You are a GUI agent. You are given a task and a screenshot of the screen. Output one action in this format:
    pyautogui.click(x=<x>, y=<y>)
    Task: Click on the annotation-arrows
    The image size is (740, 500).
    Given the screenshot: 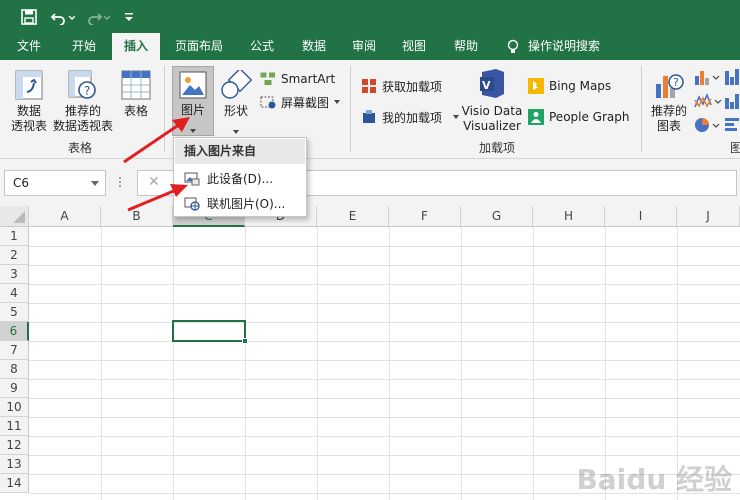 What is the action you would take?
    pyautogui.click(x=156, y=164)
    